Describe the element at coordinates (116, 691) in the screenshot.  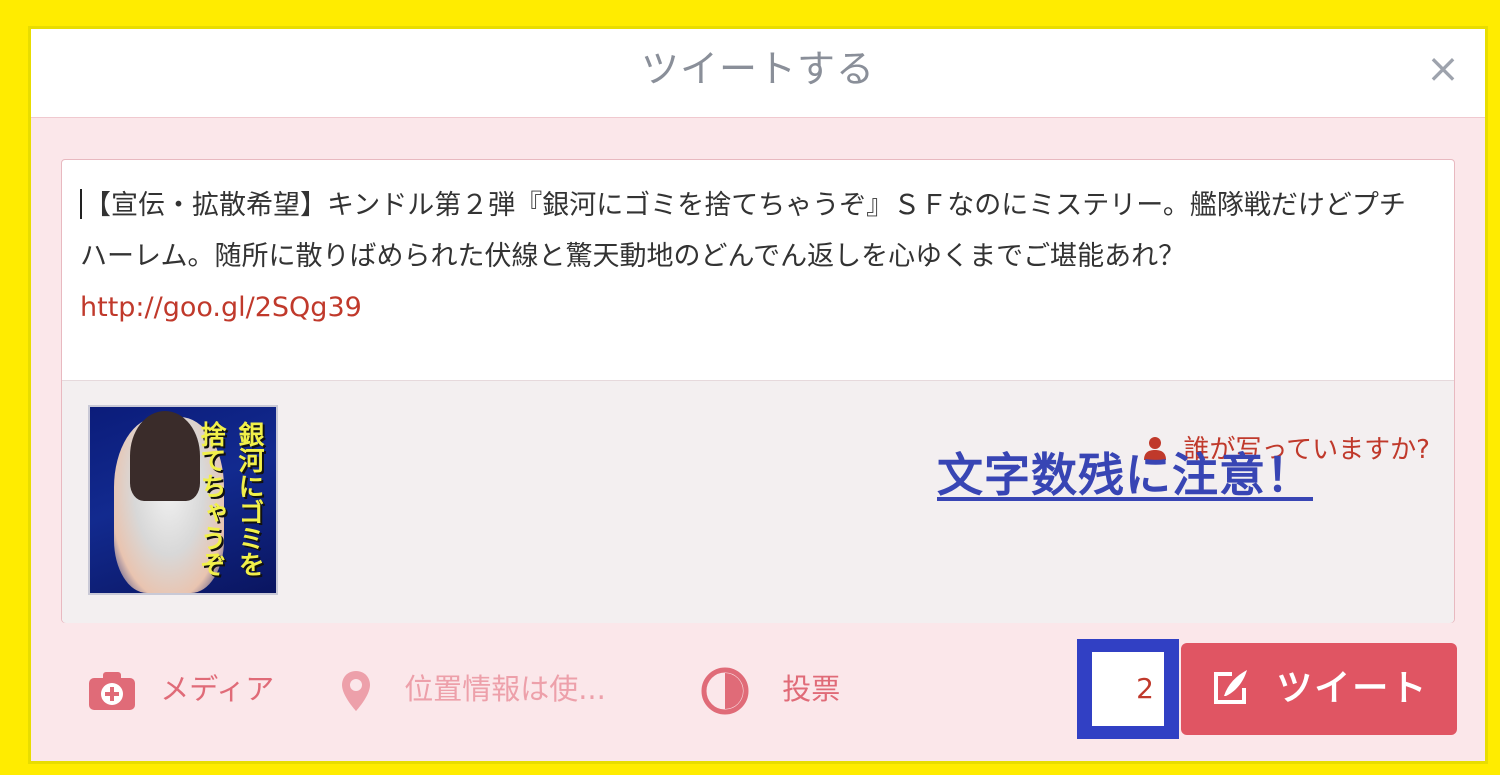
I see `camera-plus-icon` at that location.